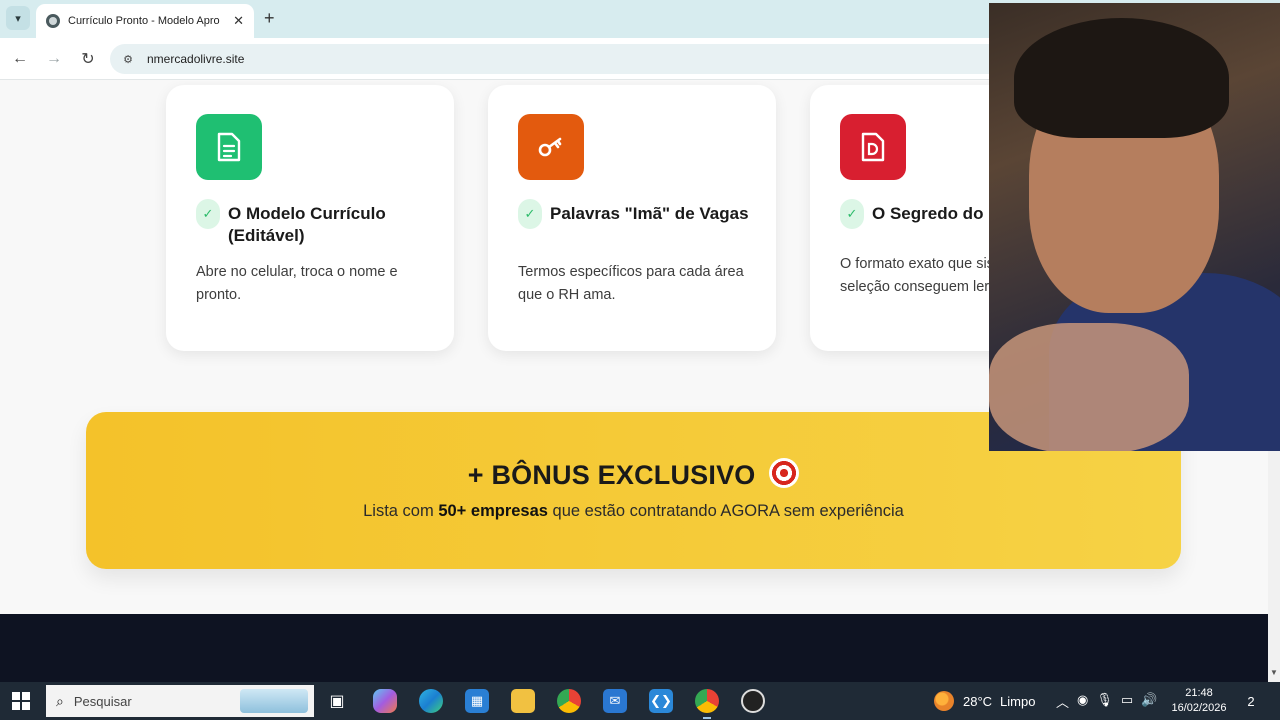 The image size is (1280, 720). Describe the element at coordinates (128, 59) in the screenshot. I see `site-info-icon: ⚙` at that location.